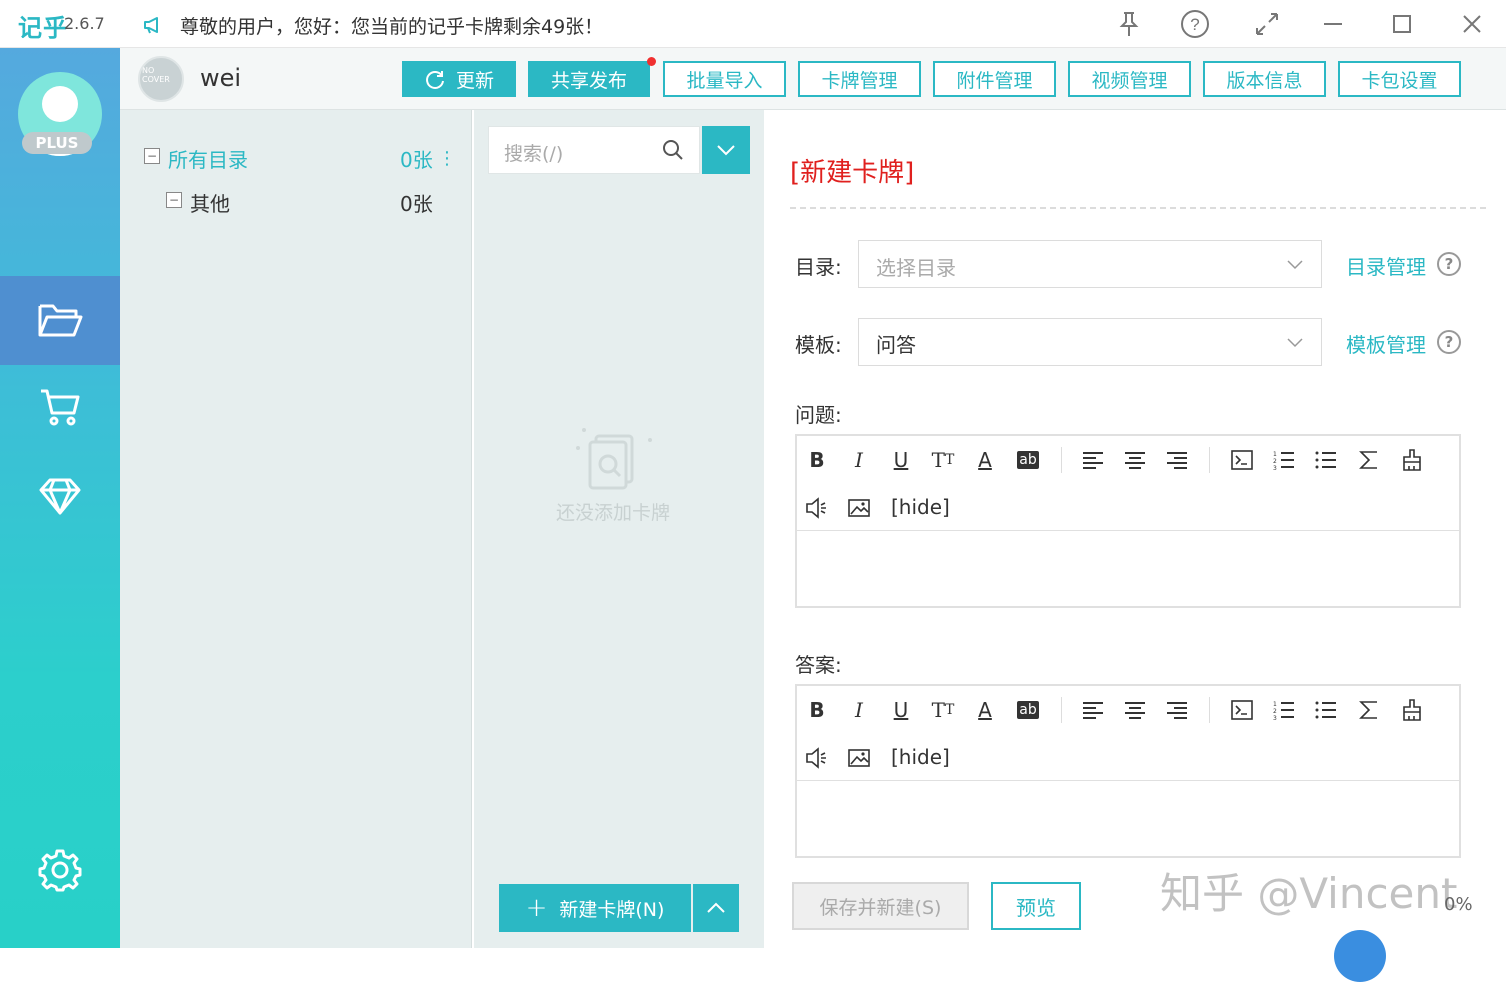 Image resolution: width=1506 pixels, height=982 pixels. Describe the element at coordinates (459, 79) in the screenshot. I see `update-button: 更新` at that location.